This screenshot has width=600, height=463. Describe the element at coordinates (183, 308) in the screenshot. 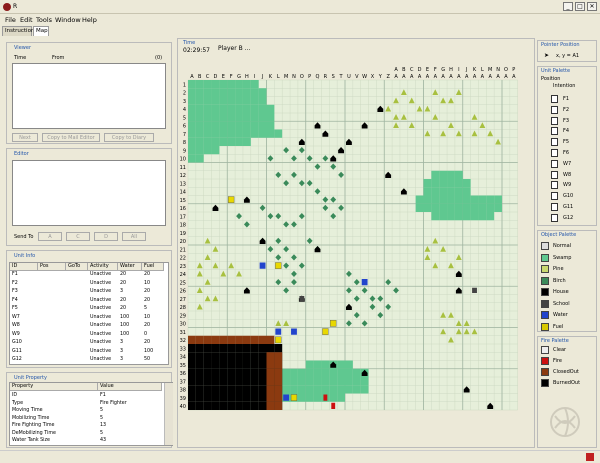

I see `map-row-label: 28` at that location.